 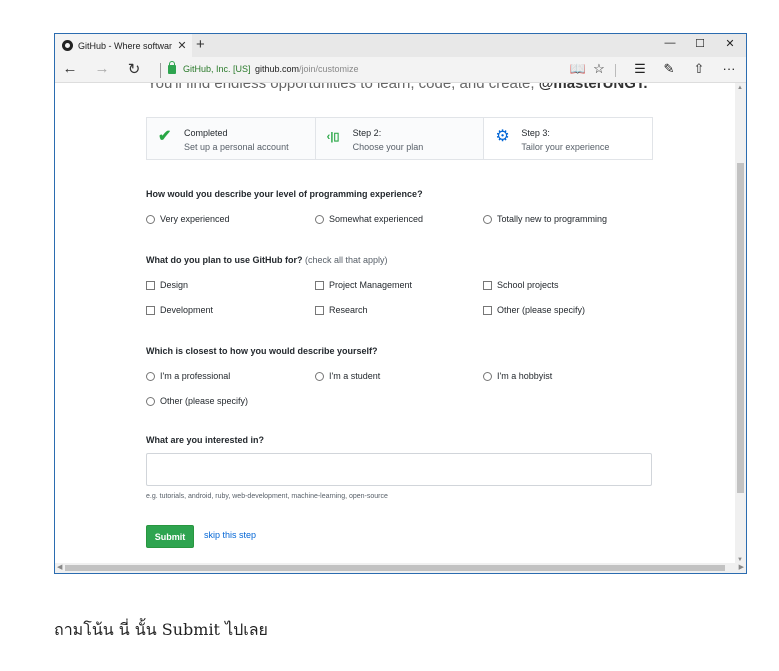 I want to click on more-icon: ···, so click(x=729, y=68).